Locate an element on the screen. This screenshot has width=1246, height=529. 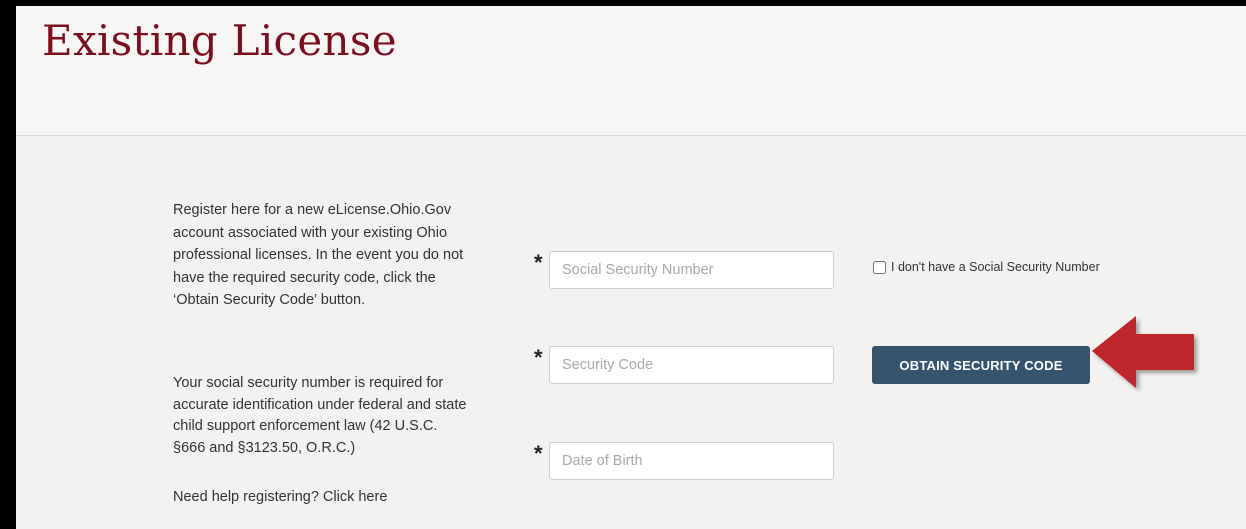
red-arrow-icon is located at coordinates (1143, 352).